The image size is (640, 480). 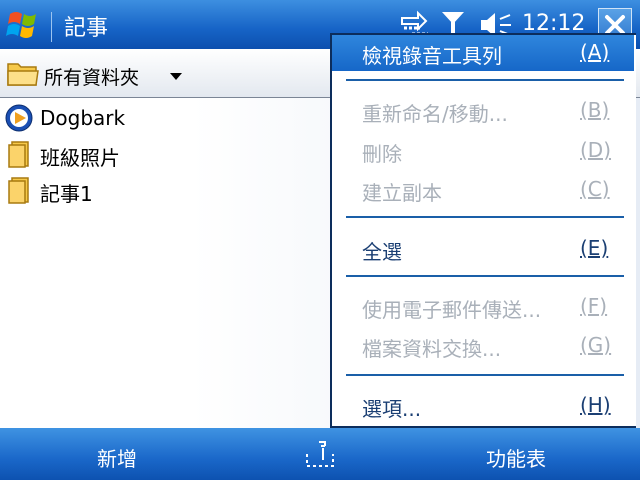 What do you see at coordinates (165, 190) in the screenshot?
I see `list-item: 記事1` at bounding box center [165, 190].